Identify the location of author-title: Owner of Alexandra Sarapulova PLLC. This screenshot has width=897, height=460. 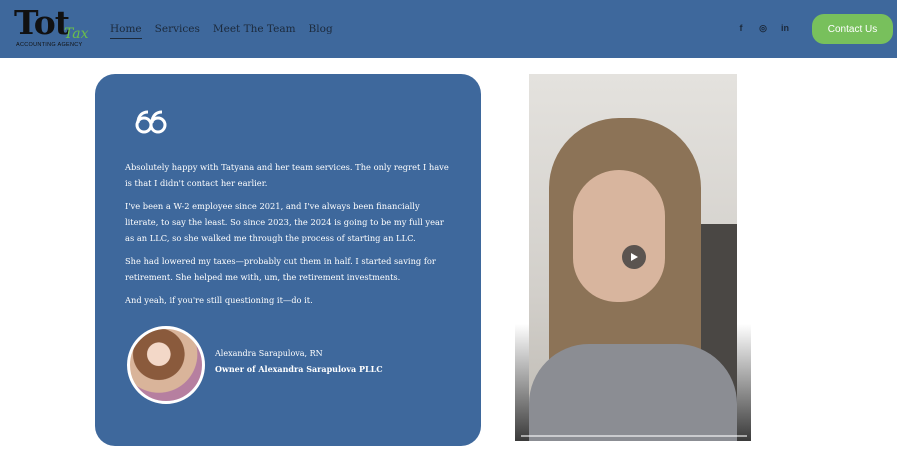
(299, 369).